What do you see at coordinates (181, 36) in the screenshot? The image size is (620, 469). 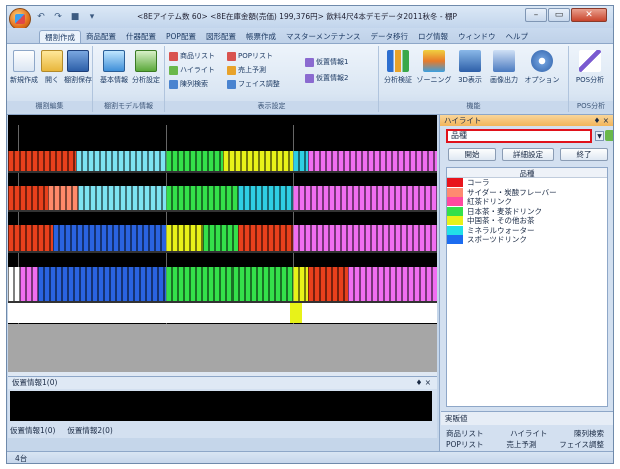 I see `tab-pop-placement: POP配置` at bounding box center [181, 36].